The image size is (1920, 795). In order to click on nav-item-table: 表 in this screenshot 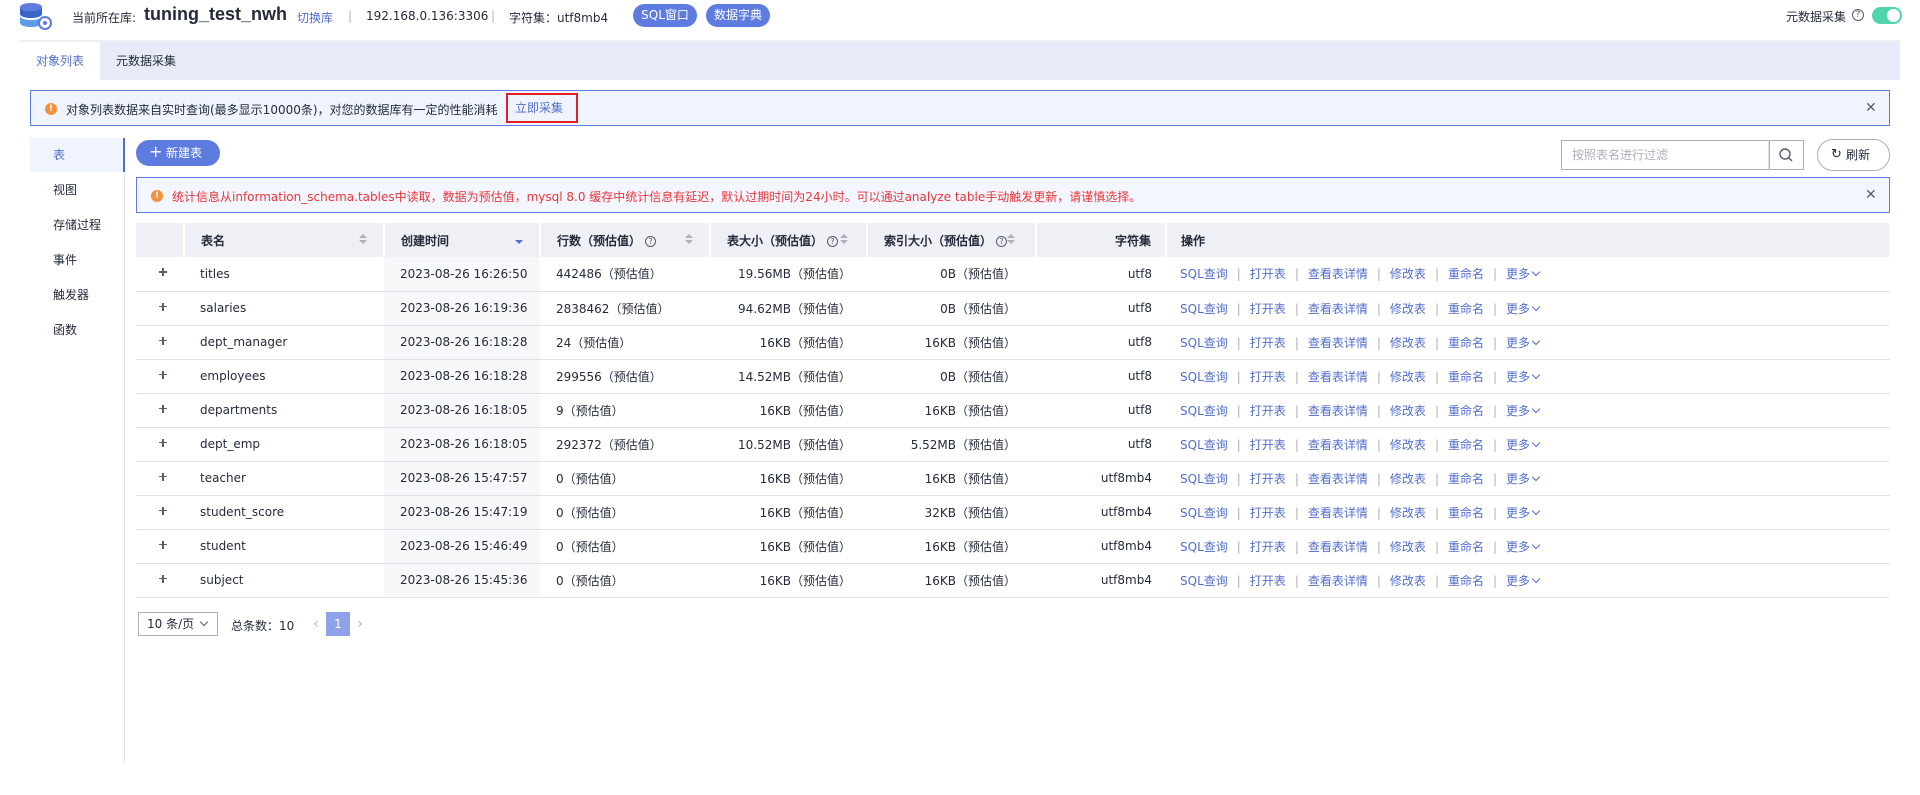, I will do `click(77, 155)`.